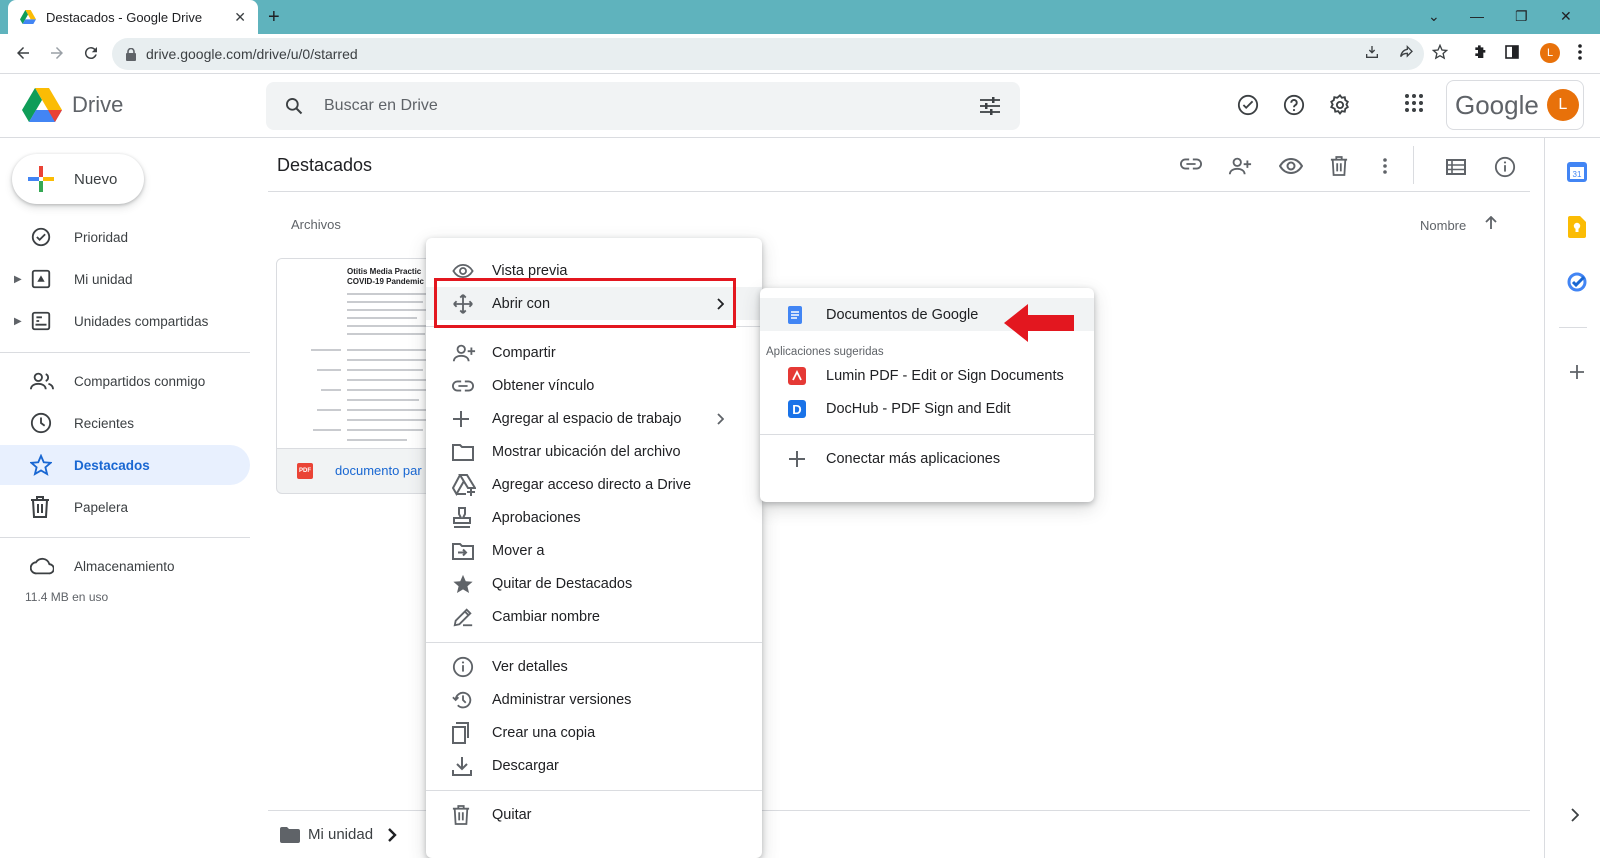 The height and width of the screenshot is (858, 1600). Describe the element at coordinates (594, 517) in the screenshot. I see `menu-item-aprobaciones: Aprobaciones` at that location.